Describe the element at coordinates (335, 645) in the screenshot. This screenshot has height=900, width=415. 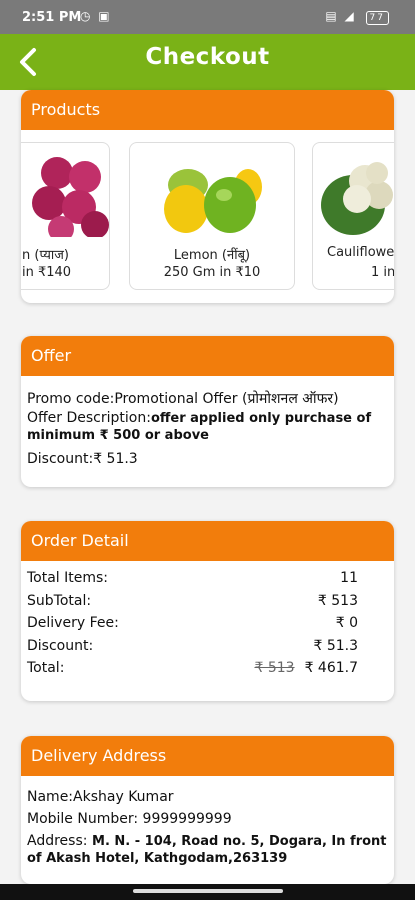
I see `order-row-value: ₹ 51.3` at that location.